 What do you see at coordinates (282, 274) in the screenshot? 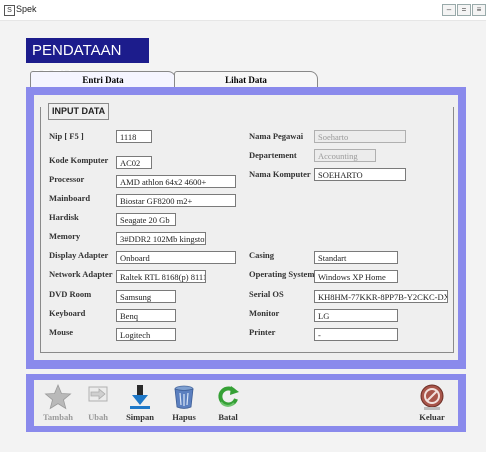
I see `operating-system-label: Operating System` at bounding box center [282, 274].